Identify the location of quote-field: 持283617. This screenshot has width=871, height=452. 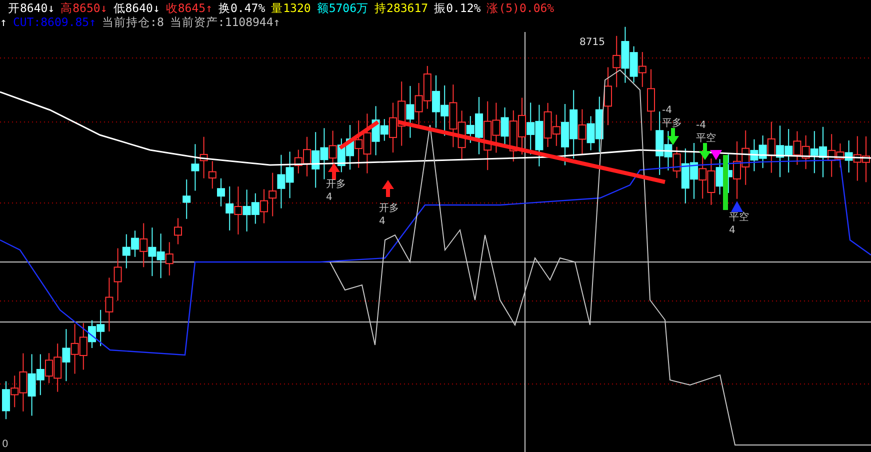
(401, 8).